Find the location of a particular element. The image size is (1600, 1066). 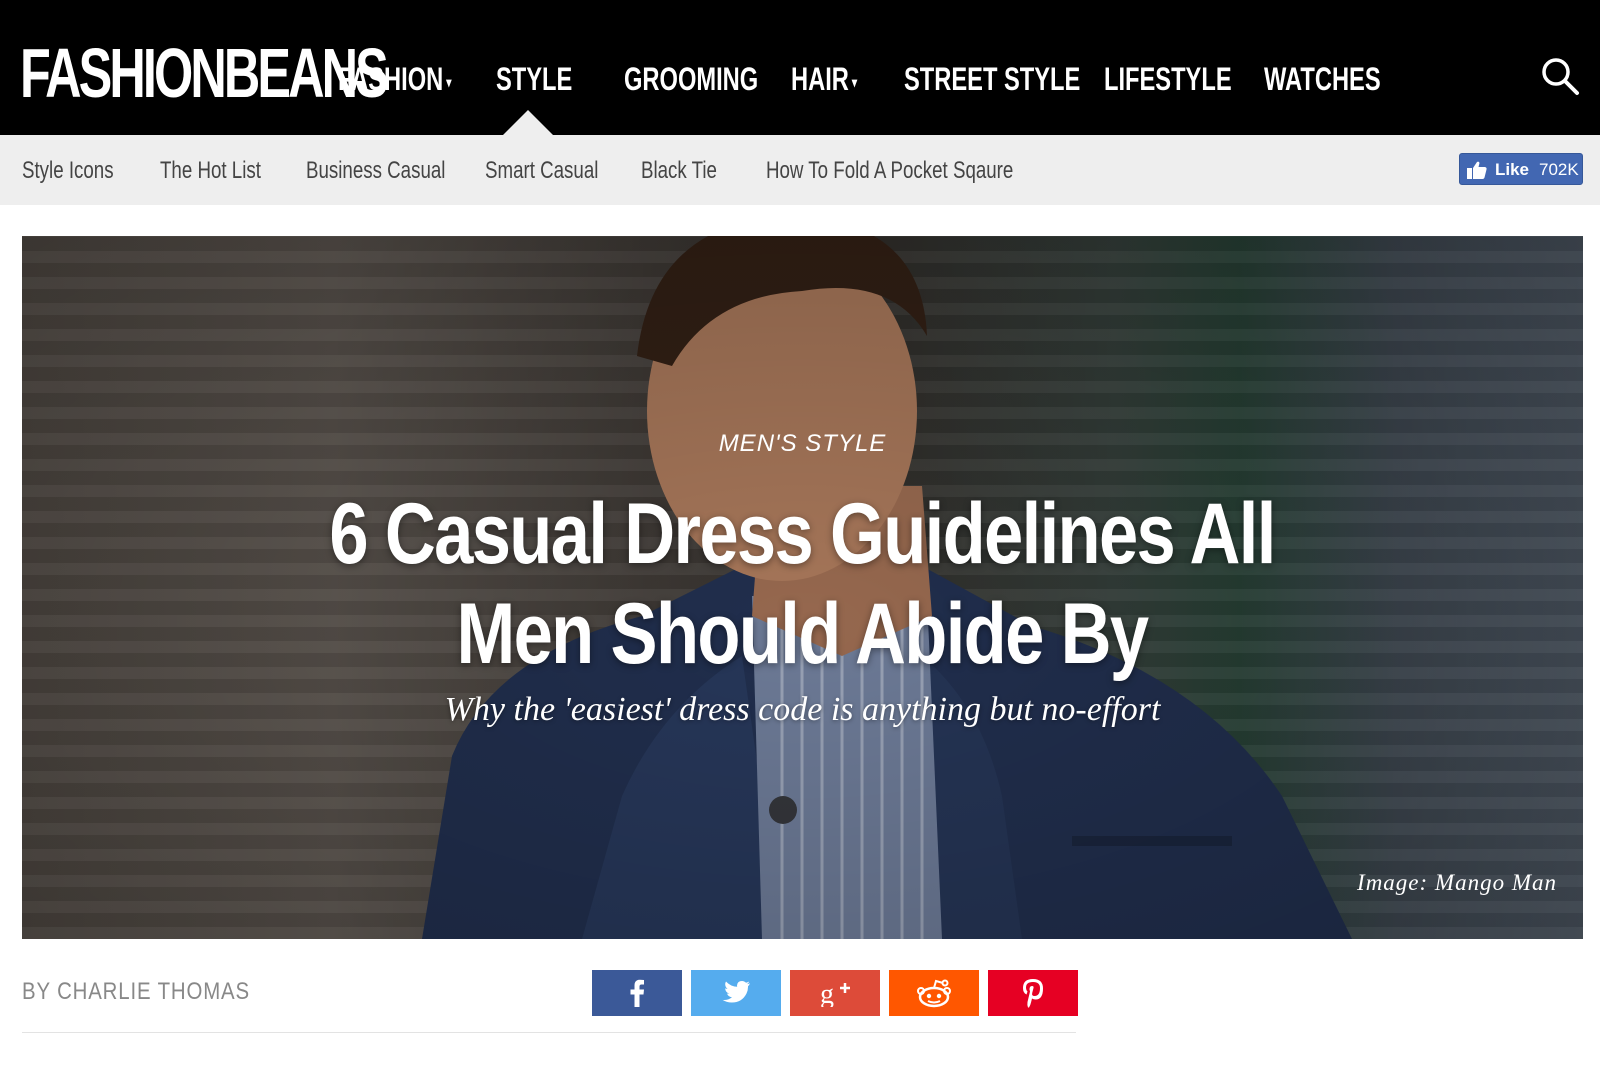

nav-item-lifestyle: LIFESTYLE is located at coordinates (1168, 79).